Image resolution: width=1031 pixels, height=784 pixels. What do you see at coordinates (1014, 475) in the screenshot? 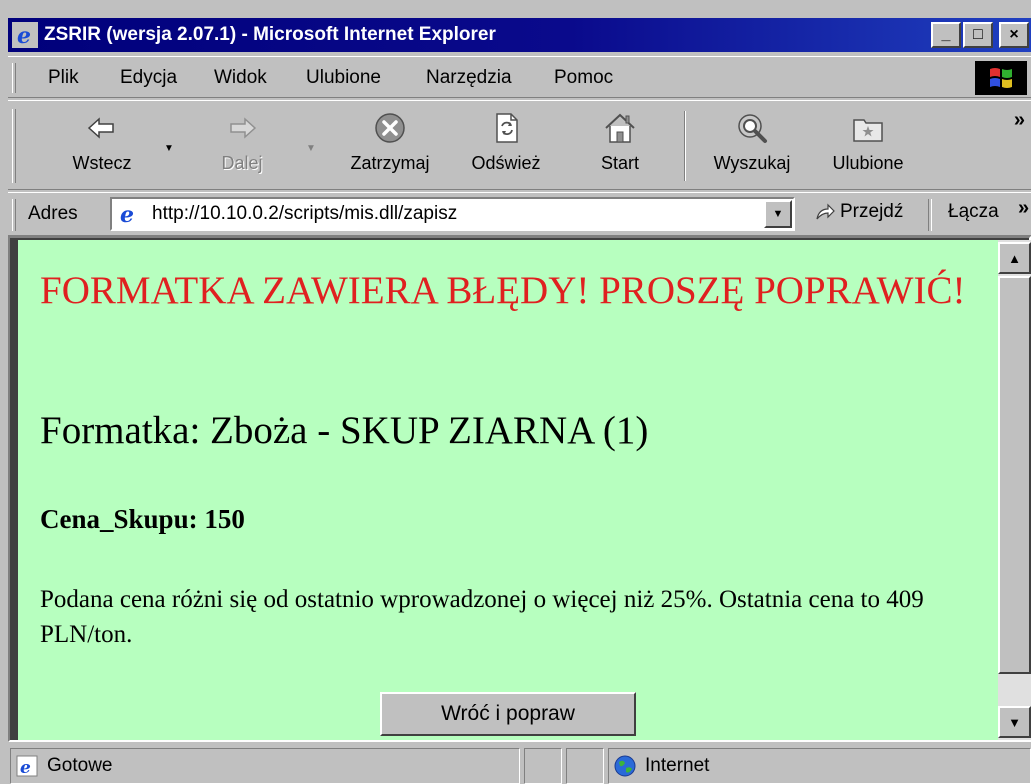
I see `scroll-thumb` at bounding box center [1014, 475].